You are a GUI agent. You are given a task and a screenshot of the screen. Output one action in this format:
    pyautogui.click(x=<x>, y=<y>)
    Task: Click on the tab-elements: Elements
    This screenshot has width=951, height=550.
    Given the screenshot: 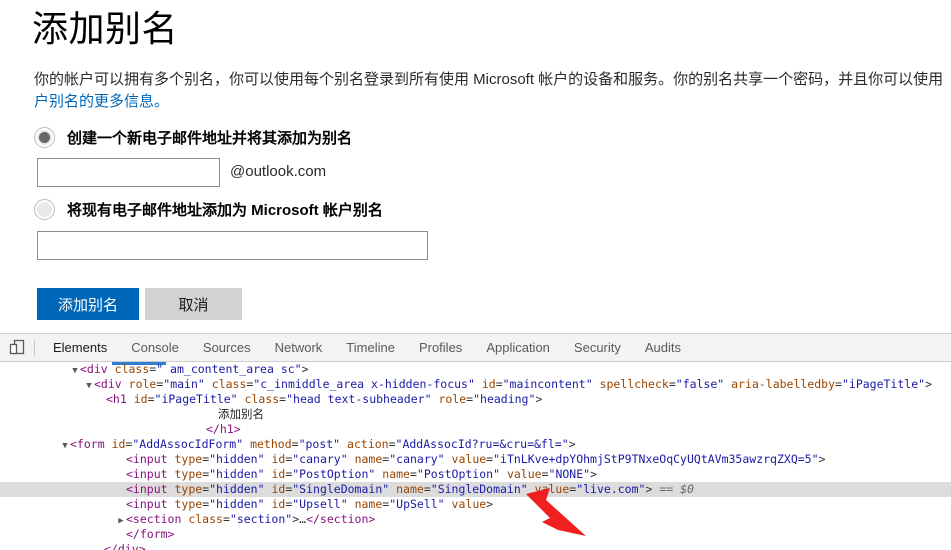 What is the action you would take?
    pyautogui.click(x=80, y=347)
    